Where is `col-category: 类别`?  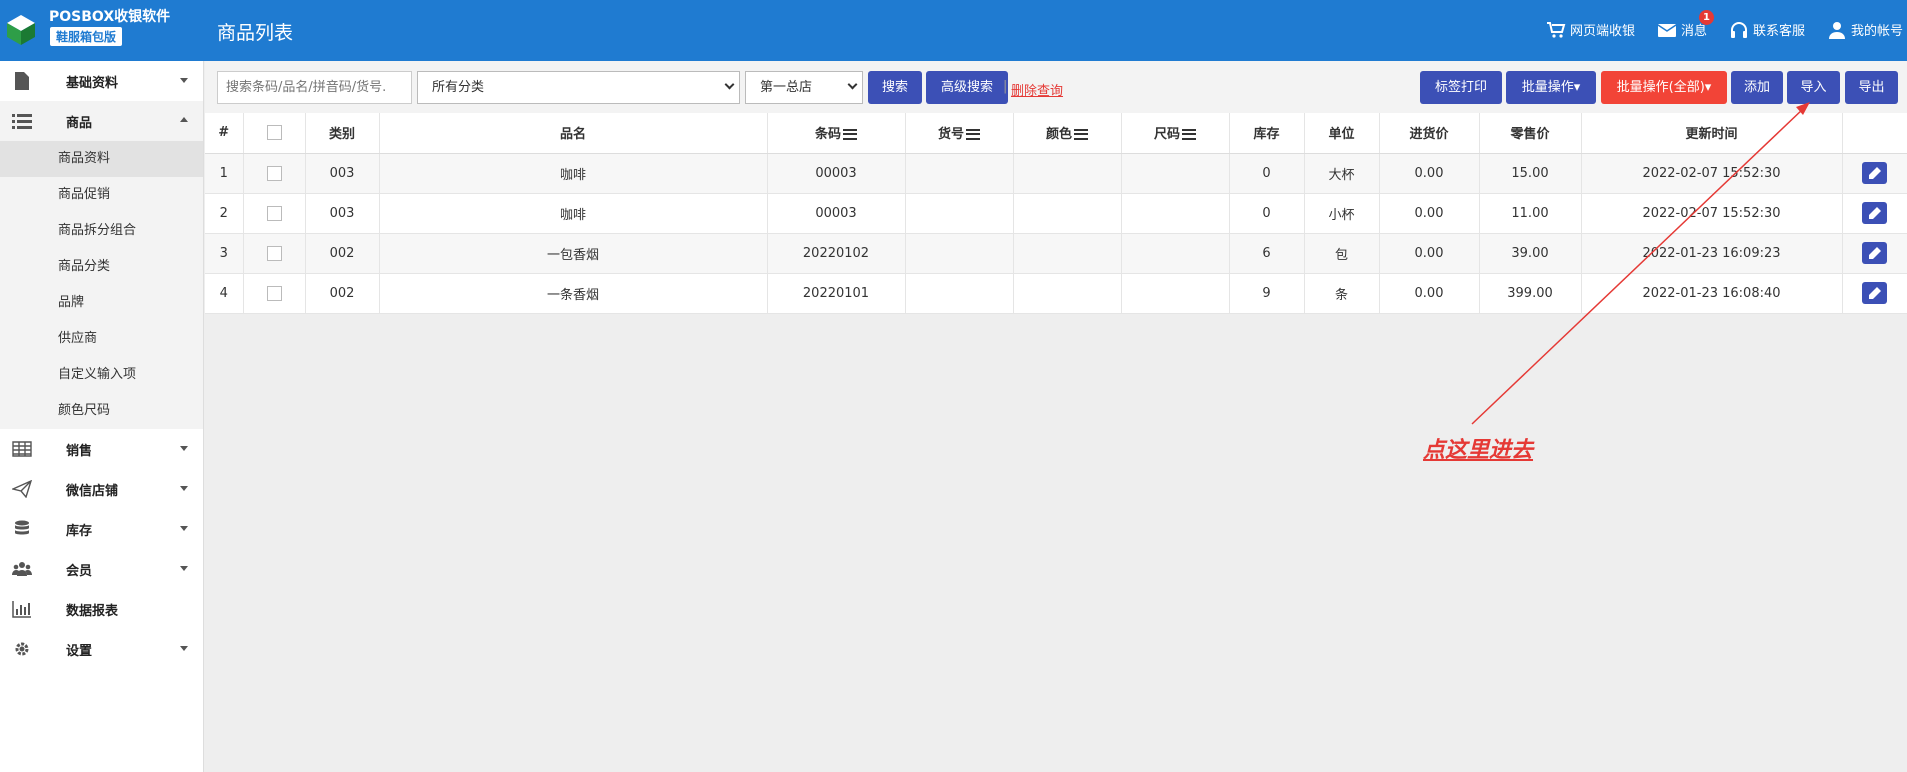
col-category: 类别 is located at coordinates (342, 133).